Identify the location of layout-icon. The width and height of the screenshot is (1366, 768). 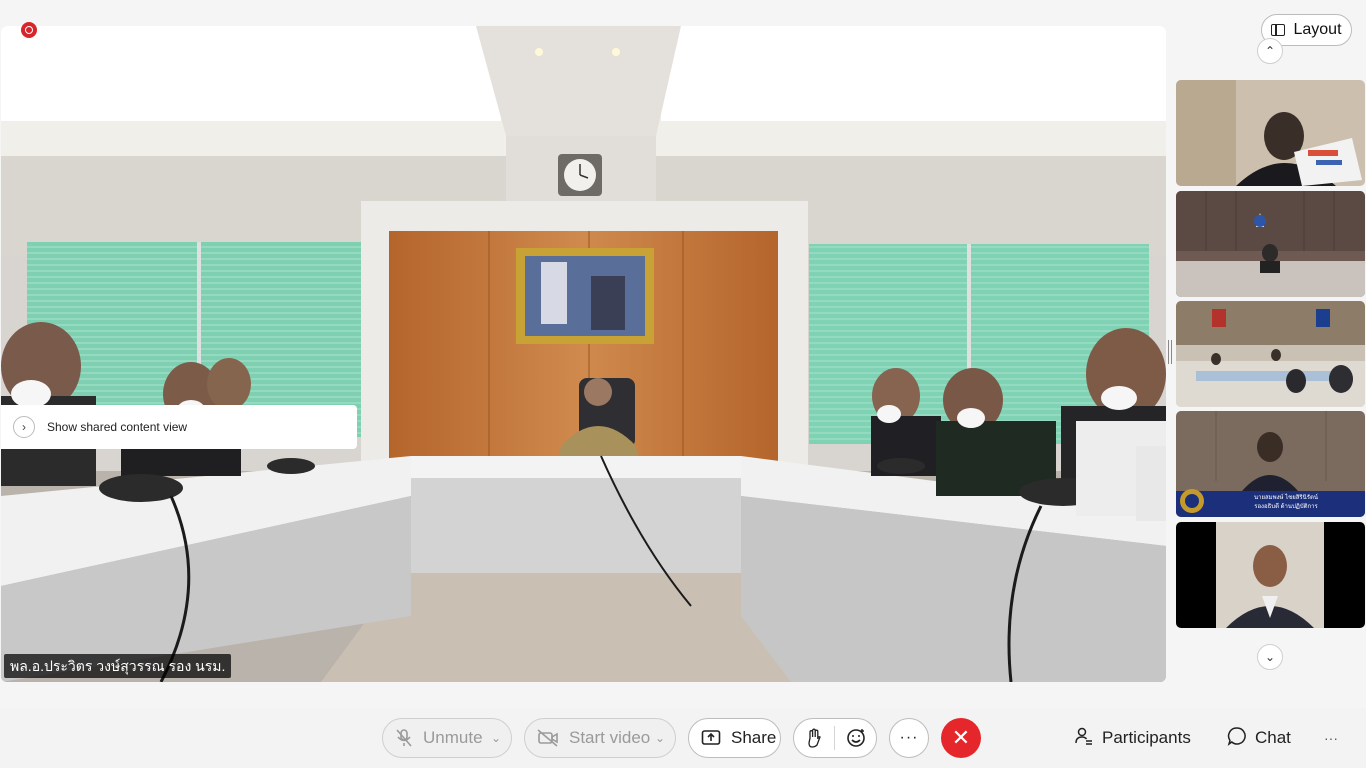
(1278, 30).